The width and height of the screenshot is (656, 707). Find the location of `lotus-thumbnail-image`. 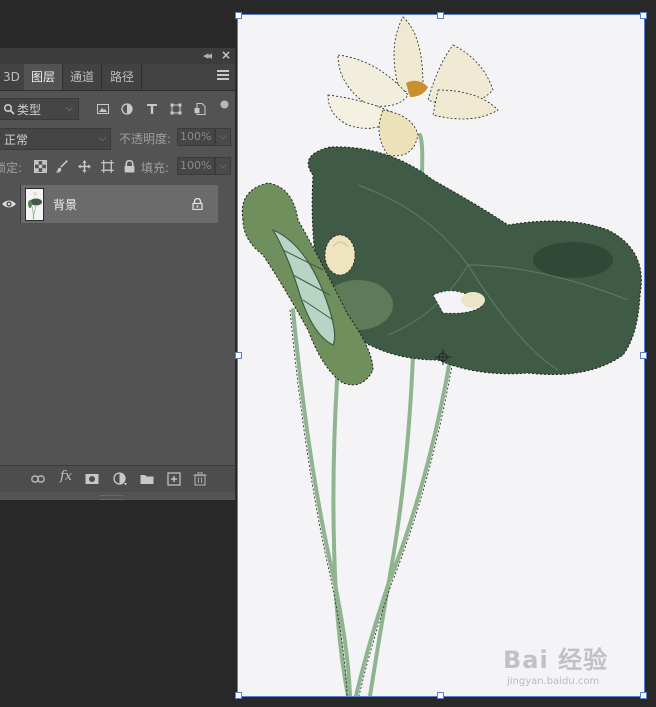

lotus-thumbnail-image is located at coordinates (34, 204).